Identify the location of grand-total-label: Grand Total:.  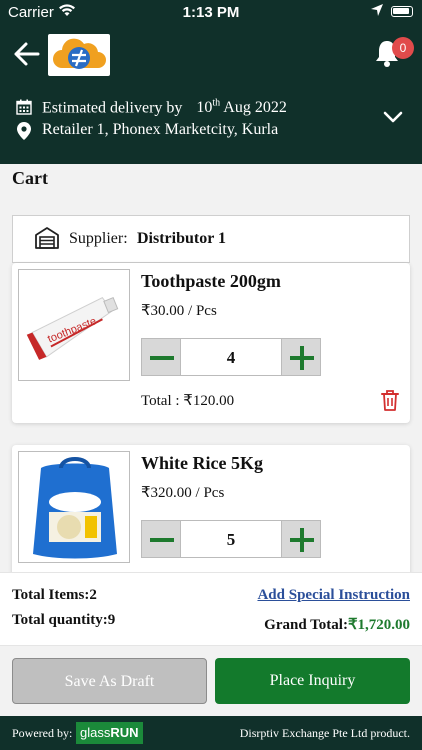
(306, 625).